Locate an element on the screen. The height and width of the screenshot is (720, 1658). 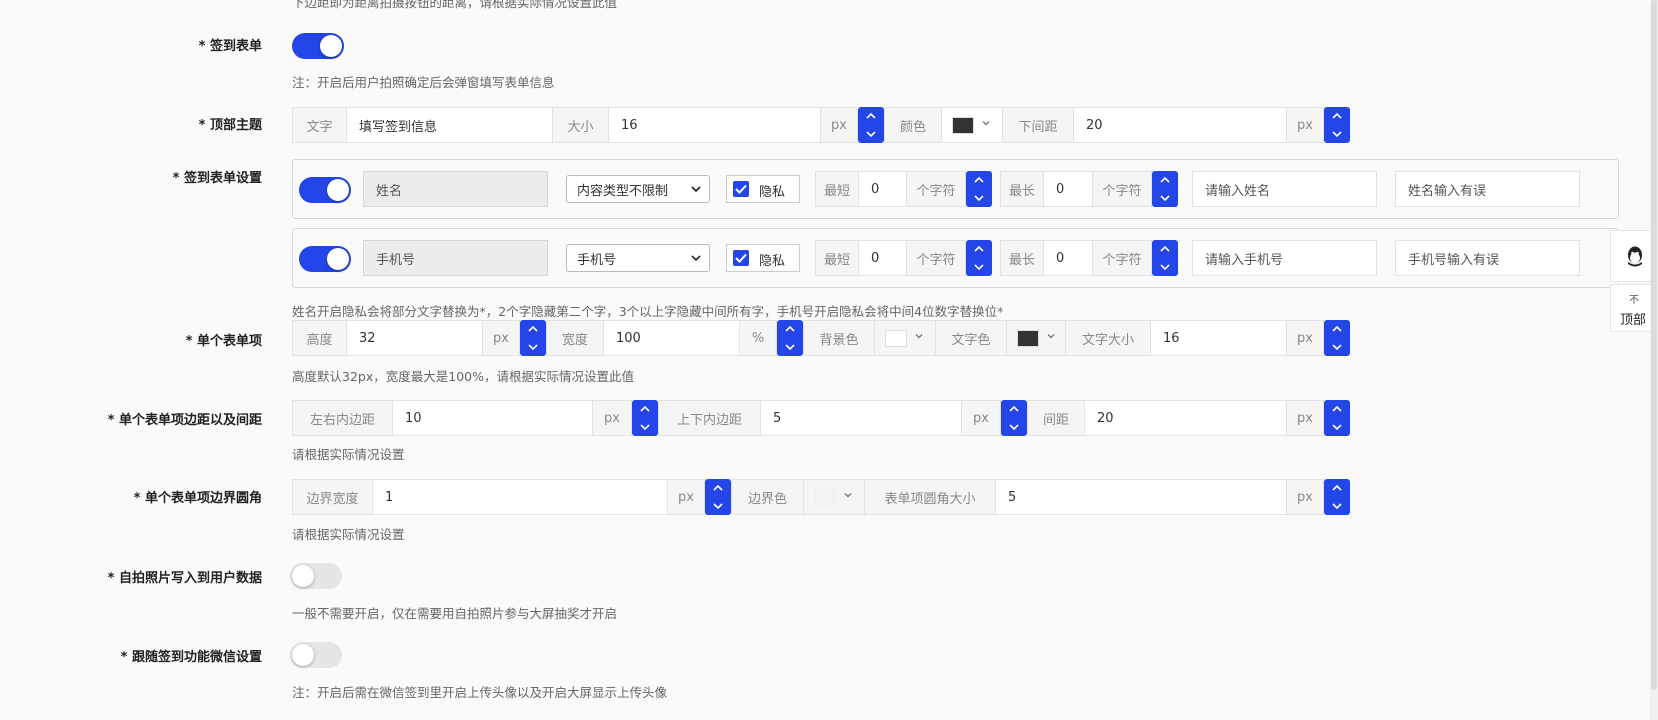
lr-padding-input: 10 is located at coordinates (492, 418).